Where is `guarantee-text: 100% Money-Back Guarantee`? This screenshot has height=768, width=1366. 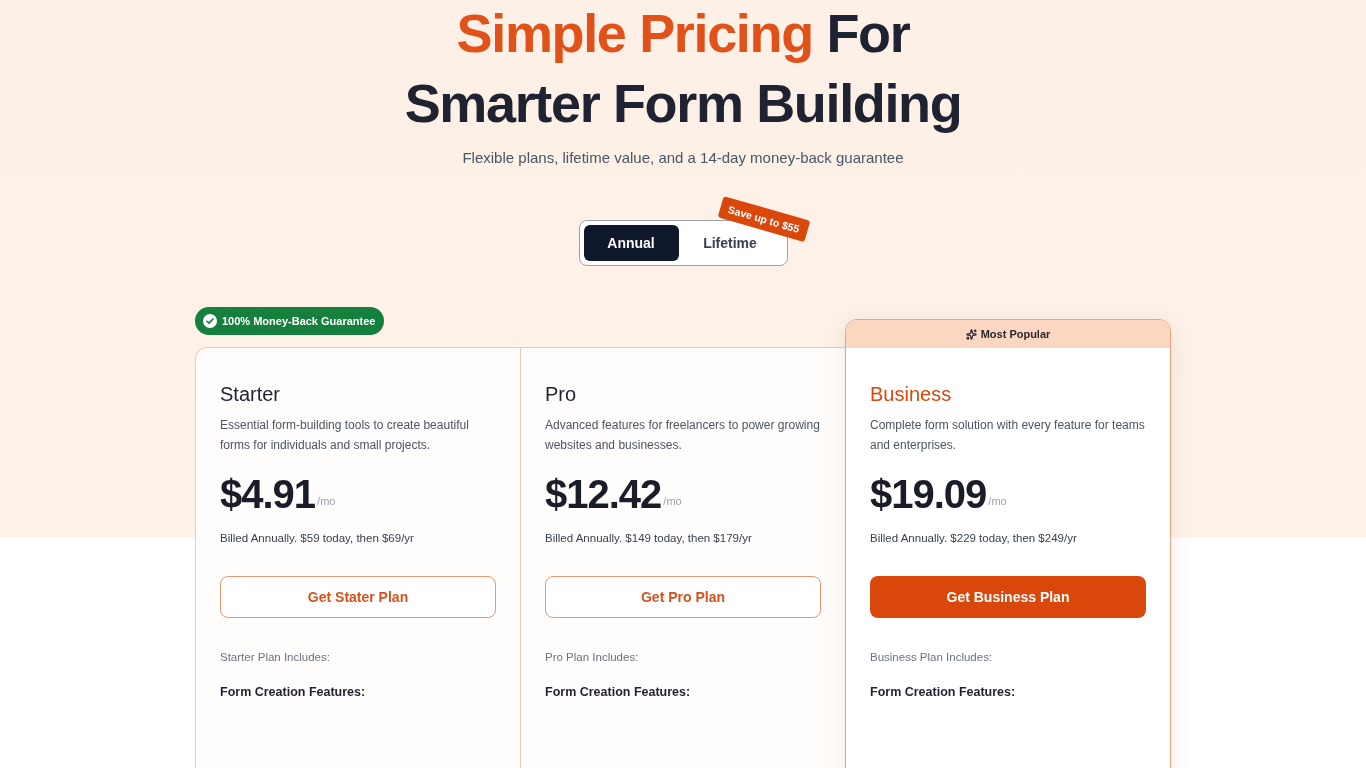 guarantee-text: 100% Money-Back Guarantee is located at coordinates (299, 321).